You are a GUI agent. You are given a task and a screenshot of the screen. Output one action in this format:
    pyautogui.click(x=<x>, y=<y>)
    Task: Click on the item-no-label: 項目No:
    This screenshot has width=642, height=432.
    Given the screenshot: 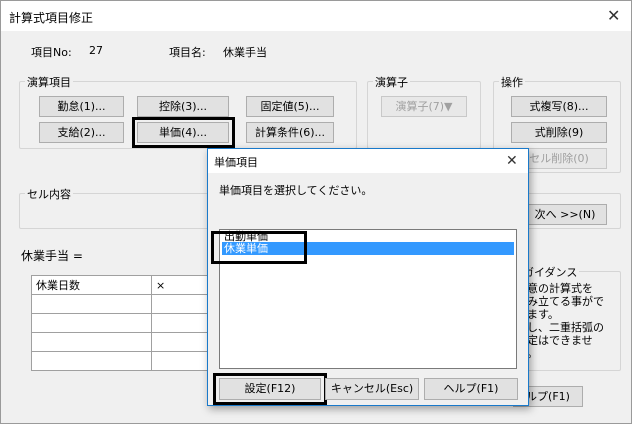 What is the action you would take?
    pyautogui.click(x=51, y=52)
    